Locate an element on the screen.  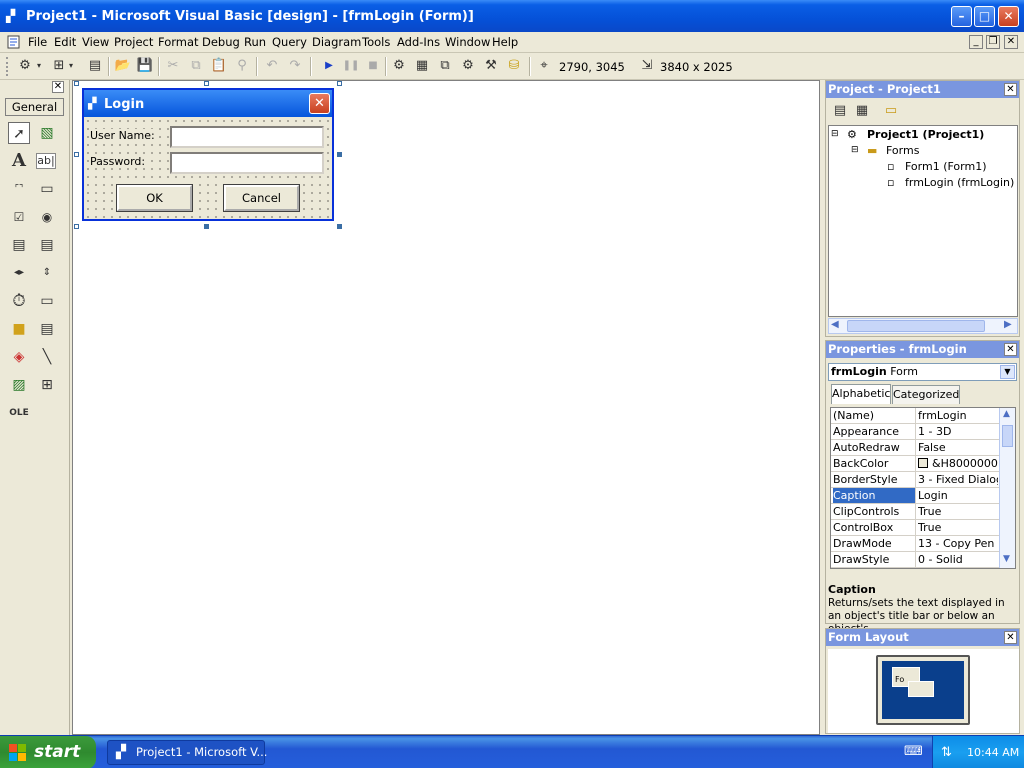
toolbox-icon: ⚒ is located at coordinates (491, 66).